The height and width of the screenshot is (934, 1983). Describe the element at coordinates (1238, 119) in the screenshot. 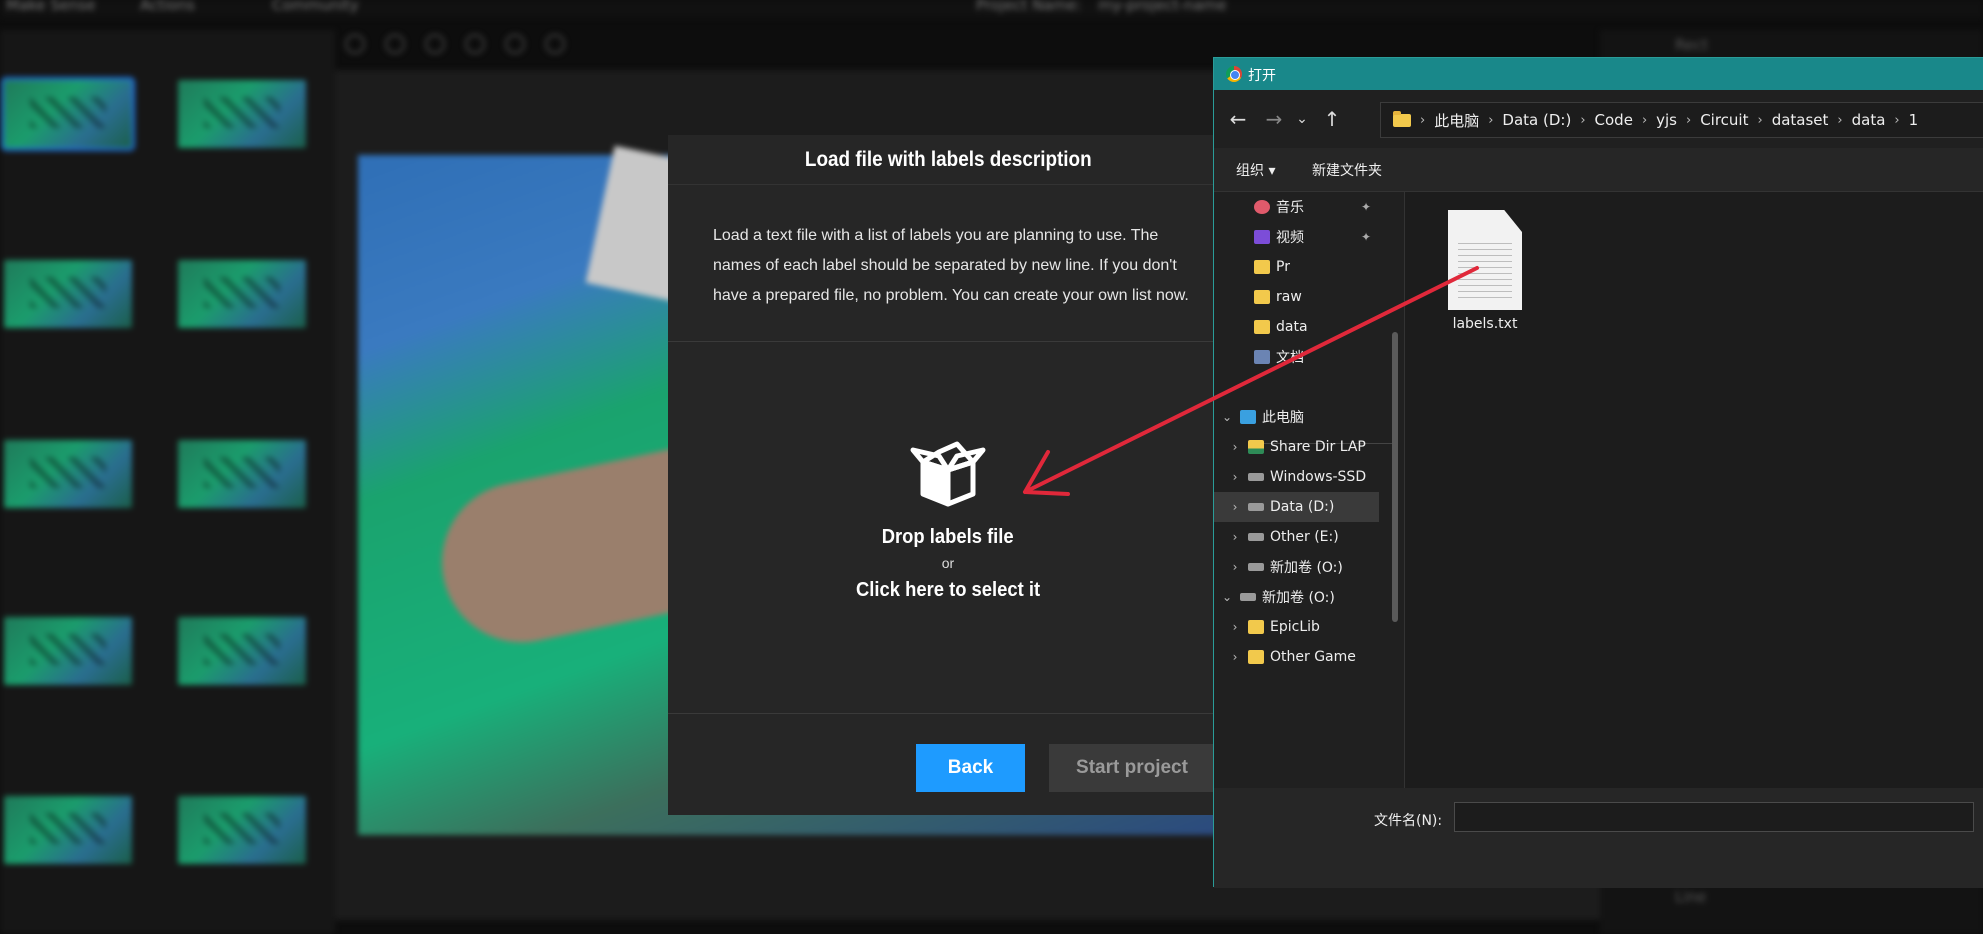

I see `back-arrow-icon: ←` at that location.